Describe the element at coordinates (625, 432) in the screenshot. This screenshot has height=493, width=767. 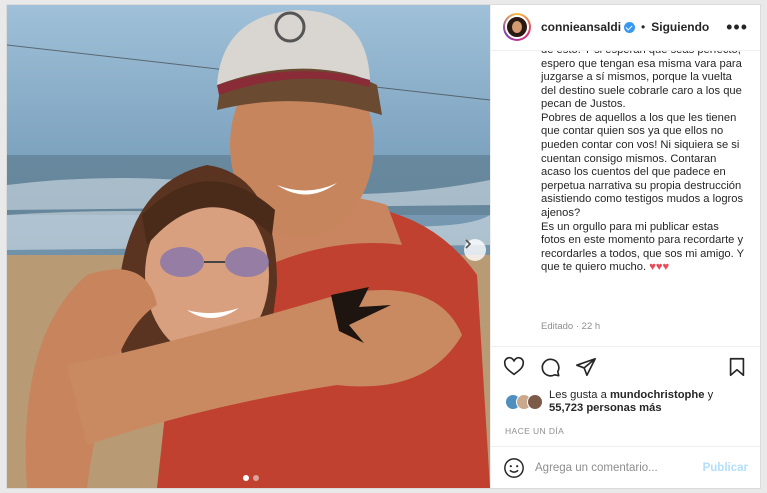
I see `post-time: HACE UN DÍA` at that location.